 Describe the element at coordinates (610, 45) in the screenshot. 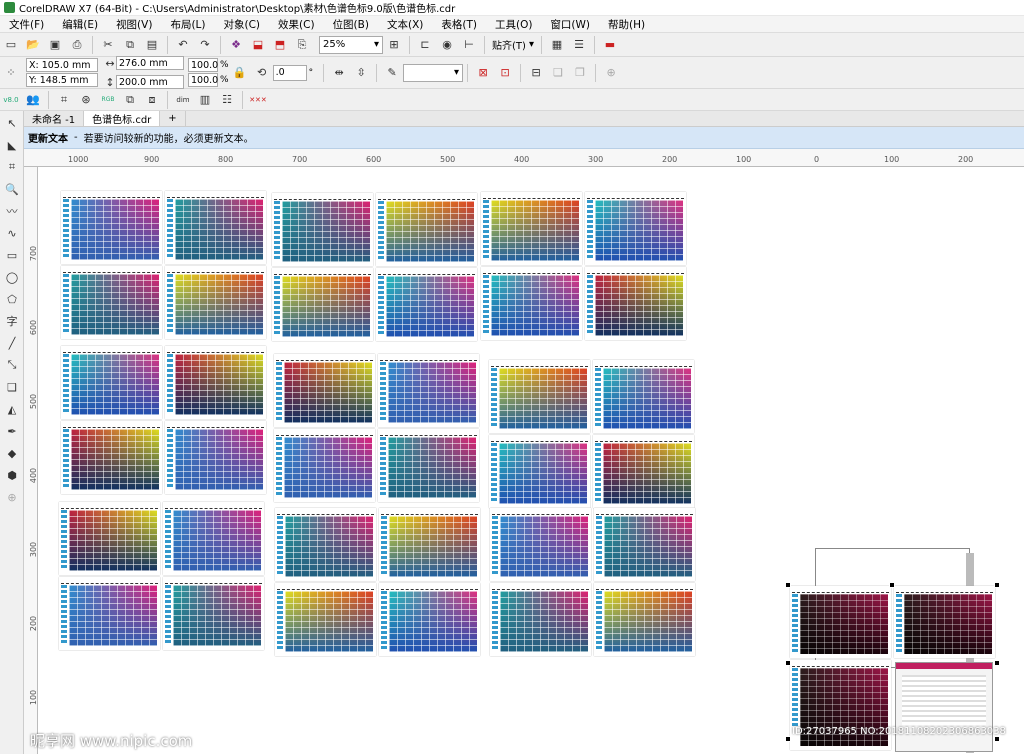

I see `application-launcher-icon: ▬` at that location.